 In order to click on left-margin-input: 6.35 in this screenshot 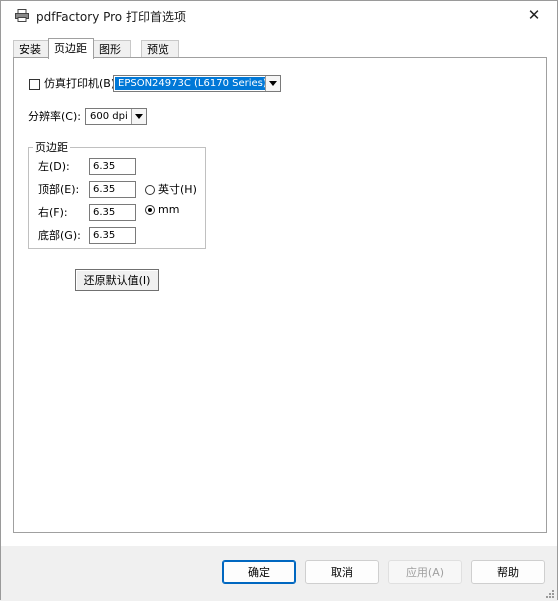, I will do `click(112, 166)`.